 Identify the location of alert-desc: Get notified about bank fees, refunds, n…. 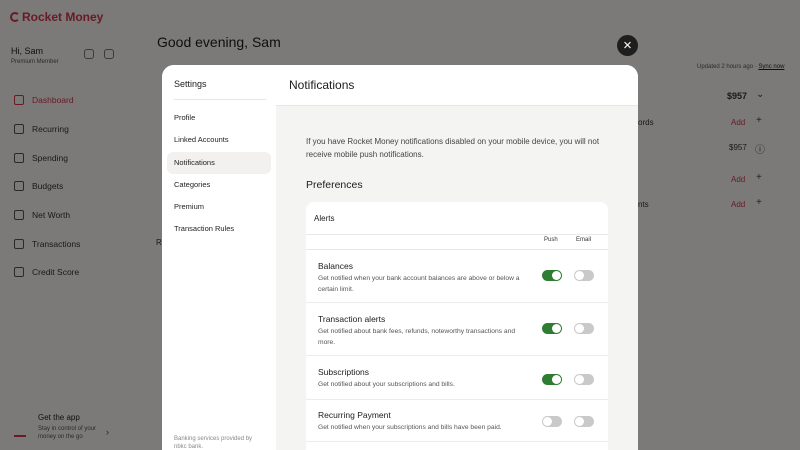
(417, 337).